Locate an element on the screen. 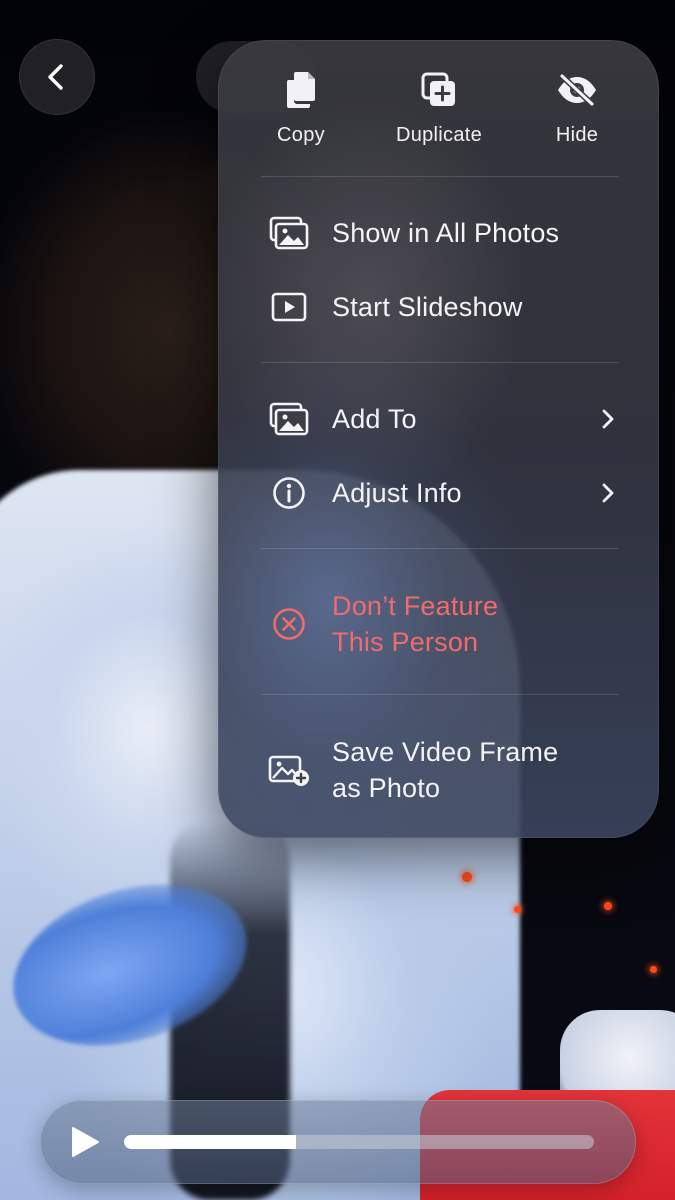 The width and height of the screenshot is (675, 1200). dont-feature-this-person-item: Don’t Feature This Person is located at coordinates (438, 624).